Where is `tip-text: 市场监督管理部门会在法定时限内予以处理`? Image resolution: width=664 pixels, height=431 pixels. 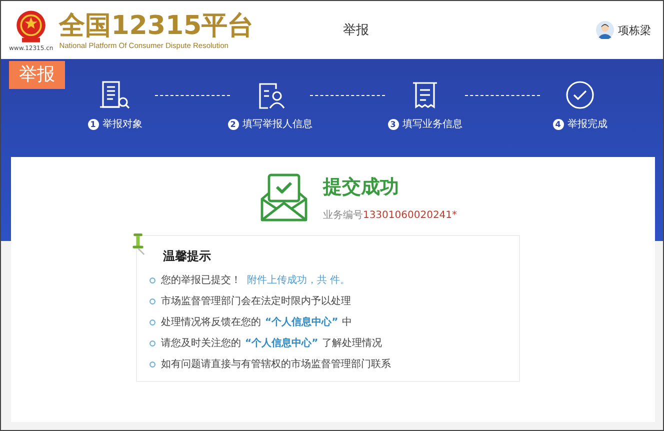 tip-text: 市场监督管理部门会在法定时限内予以处理 is located at coordinates (256, 301).